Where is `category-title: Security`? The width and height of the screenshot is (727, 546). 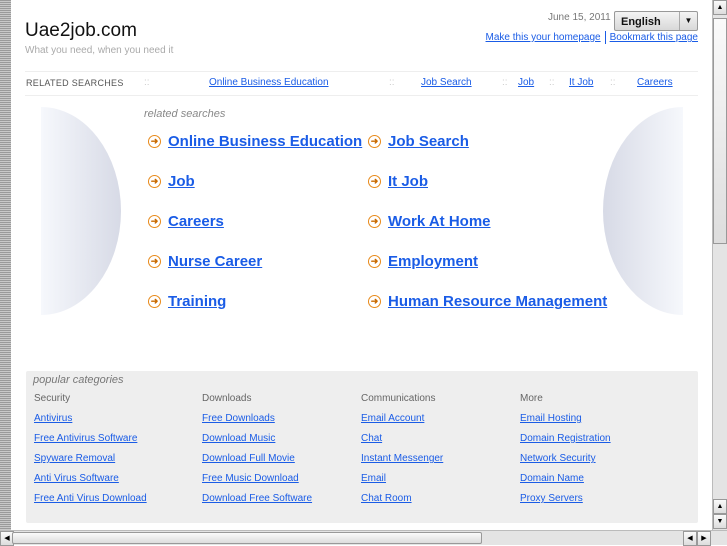 category-title: Security is located at coordinates (52, 398).